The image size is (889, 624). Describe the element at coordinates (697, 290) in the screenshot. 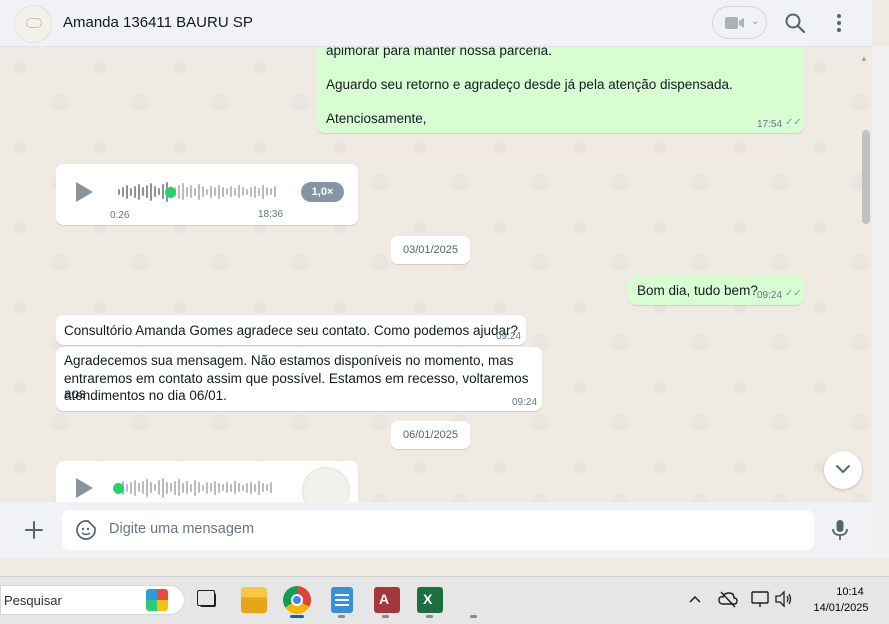

I see `message-text: Bom dia, tudo bem?` at that location.